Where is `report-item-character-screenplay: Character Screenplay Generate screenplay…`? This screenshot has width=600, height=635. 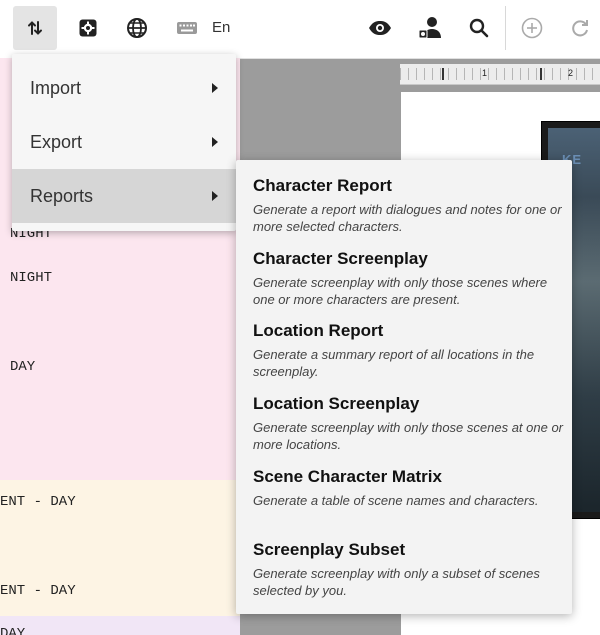
report-item-character-screenplay: Character Screenplay Generate screenplay… is located at coordinates (408, 278).